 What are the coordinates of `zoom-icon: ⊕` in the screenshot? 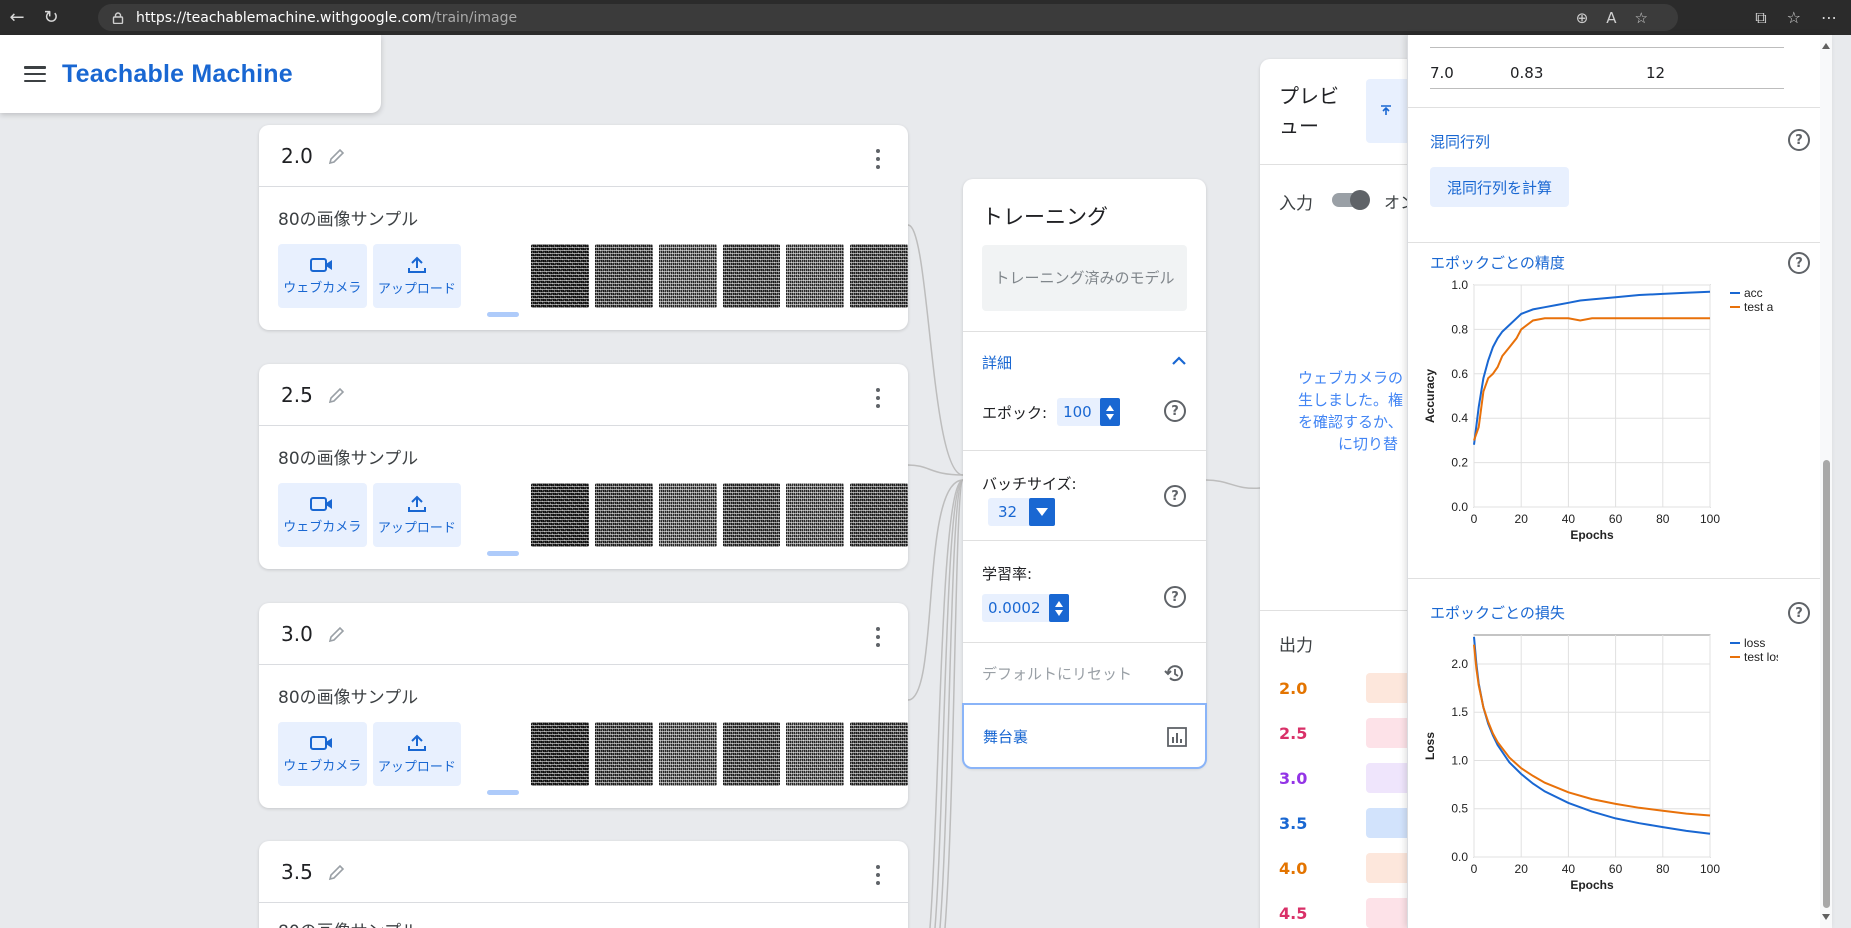 It's located at (1582, 18).